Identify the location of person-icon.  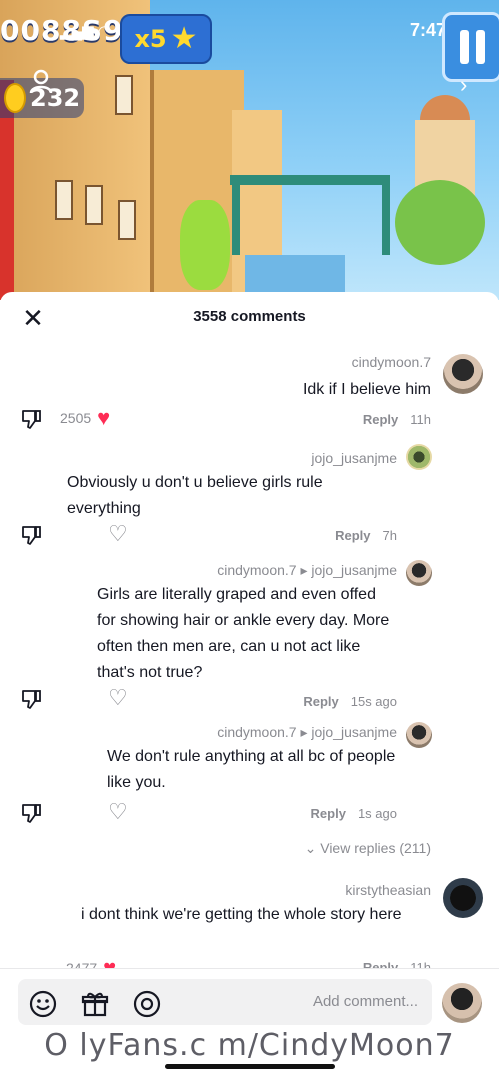
(41, 81).